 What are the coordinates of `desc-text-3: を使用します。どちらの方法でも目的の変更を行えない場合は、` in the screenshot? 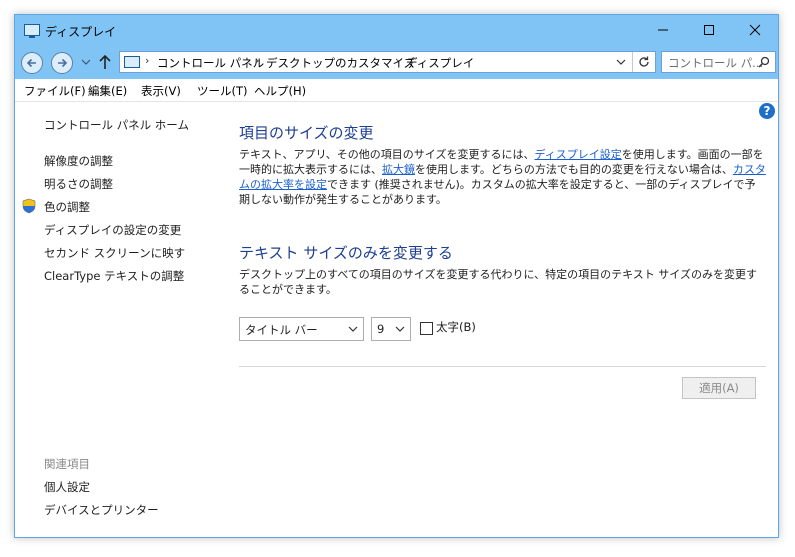 It's located at (574, 169).